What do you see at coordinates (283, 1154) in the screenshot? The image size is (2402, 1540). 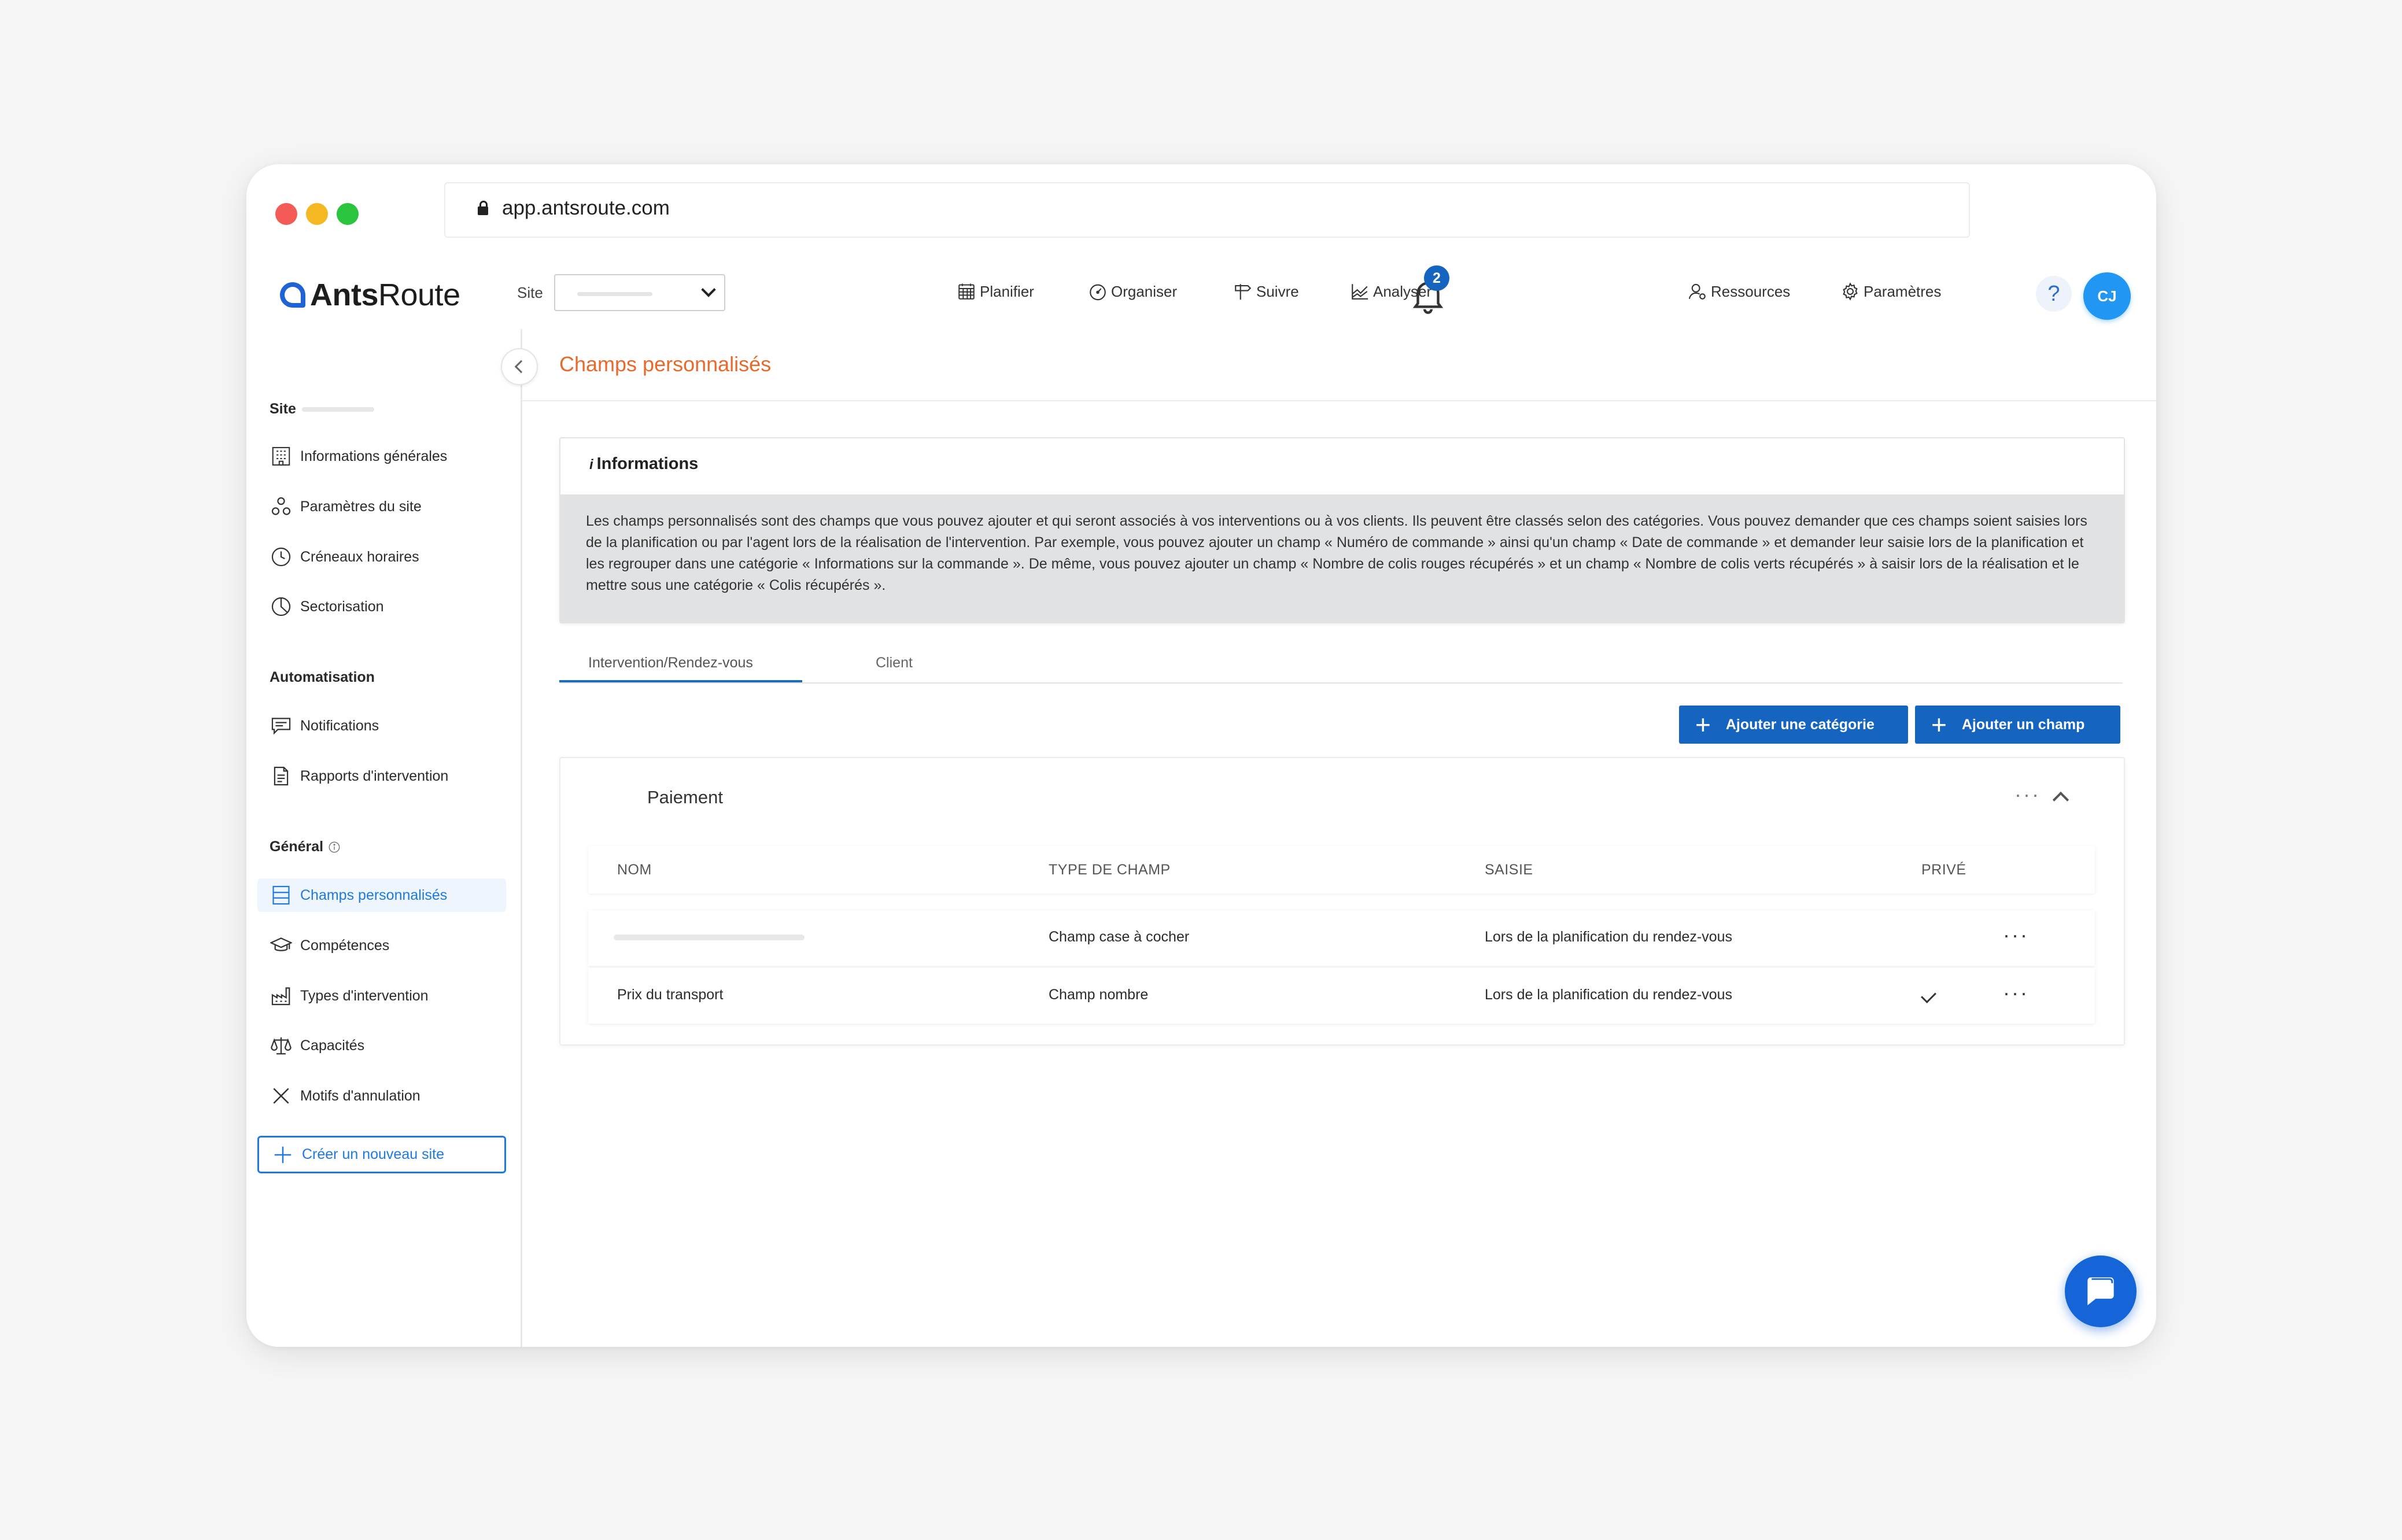 I see `plus-icon` at bounding box center [283, 1154].